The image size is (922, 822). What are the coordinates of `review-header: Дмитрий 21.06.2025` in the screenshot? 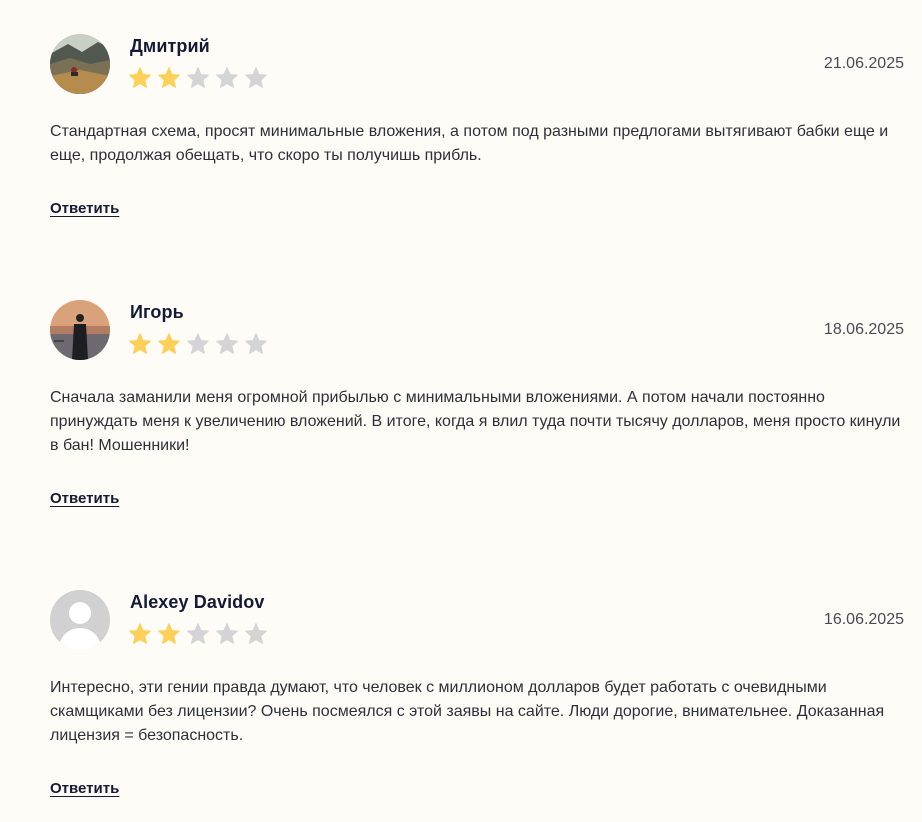 It's located at (477, 65).